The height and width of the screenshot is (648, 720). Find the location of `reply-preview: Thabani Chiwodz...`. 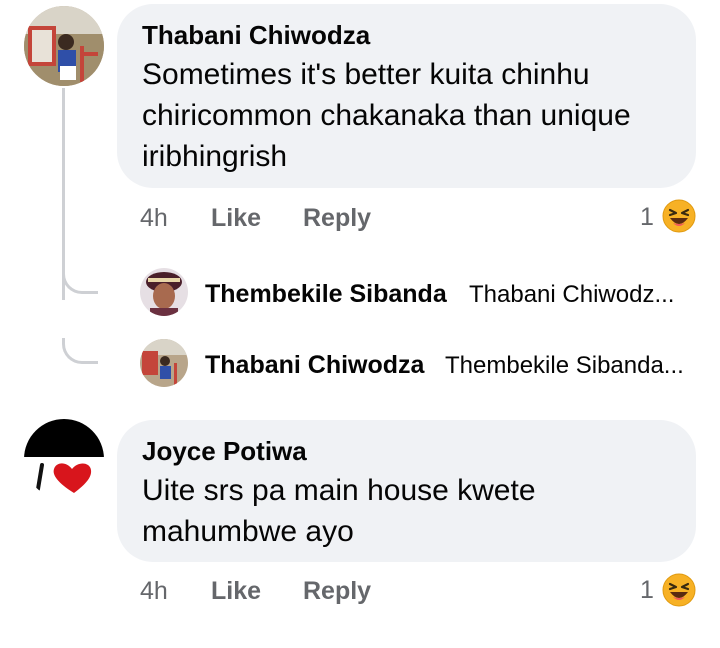

reply-preview: Thabani Chiwodz... is located at coordinates (571, 295).